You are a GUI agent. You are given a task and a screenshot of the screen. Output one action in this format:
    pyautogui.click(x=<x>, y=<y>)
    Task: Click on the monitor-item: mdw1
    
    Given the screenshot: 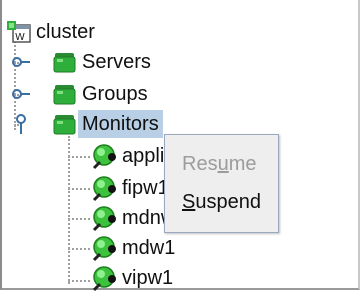 What is the action you would take?
    pyautogui.click(x=134, y=248)
    